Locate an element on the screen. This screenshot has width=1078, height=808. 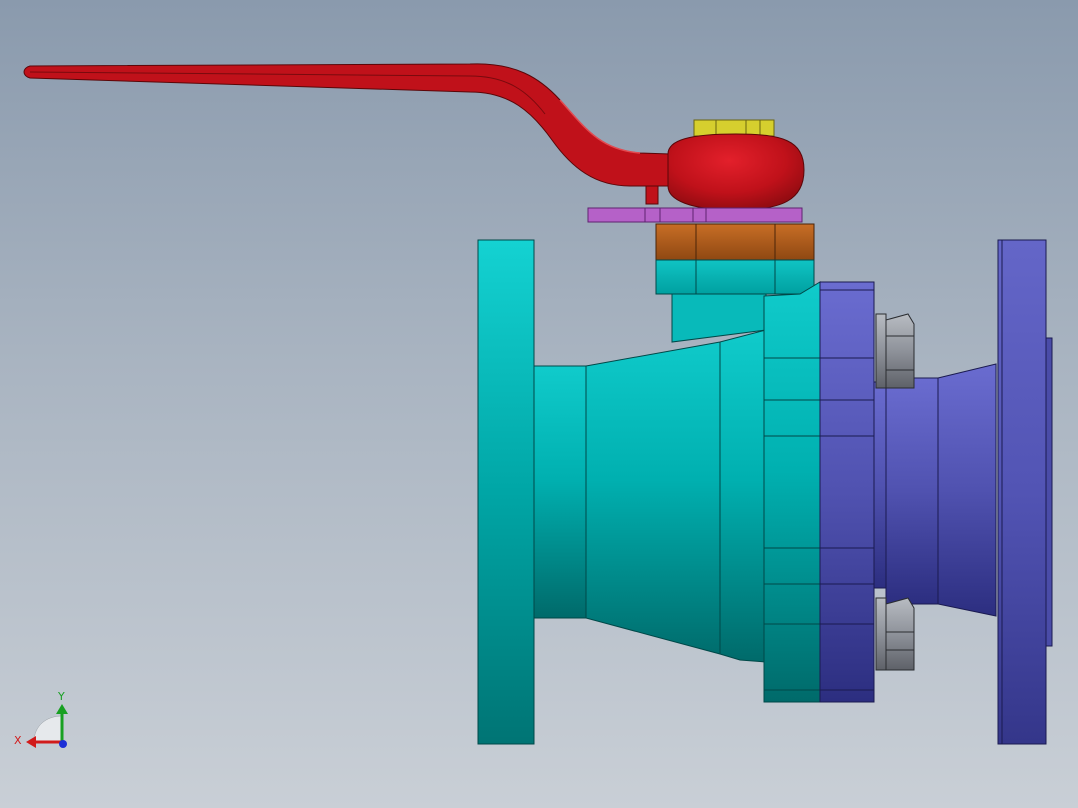
triad-x-arrow-icon is located at coordinates (31, 742).